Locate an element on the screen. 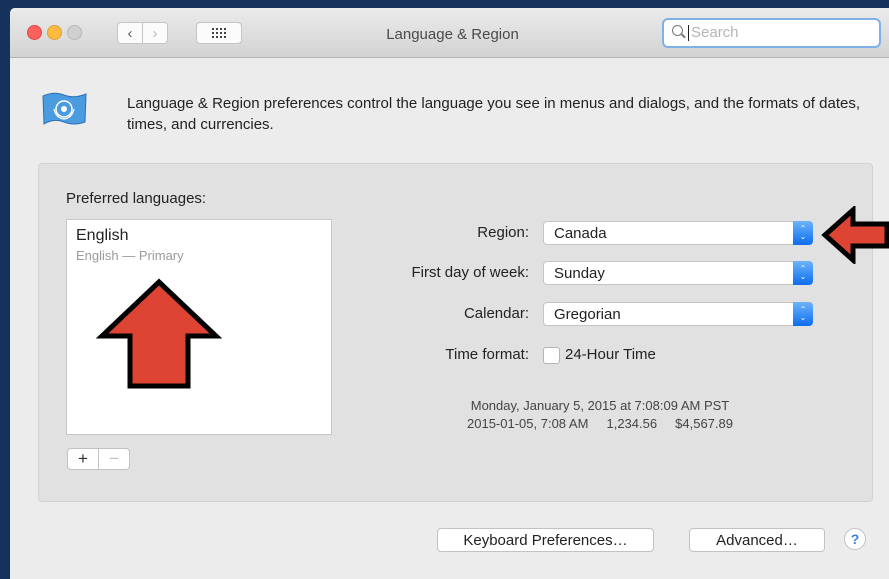  chevron-left-icon: ‹ is located at coordinates (130, 33).